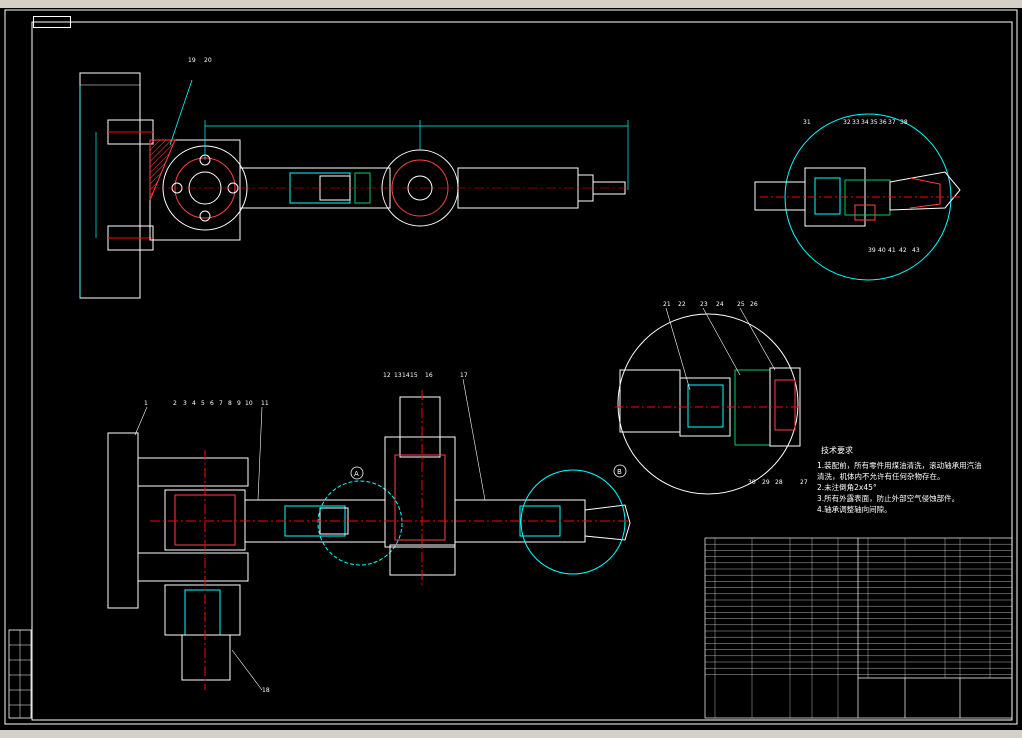 This screenshot has height=738, width=1022. Describe the element at coordinates (903, 250) in the screenshot. I see `callout-42: 42` at that location.